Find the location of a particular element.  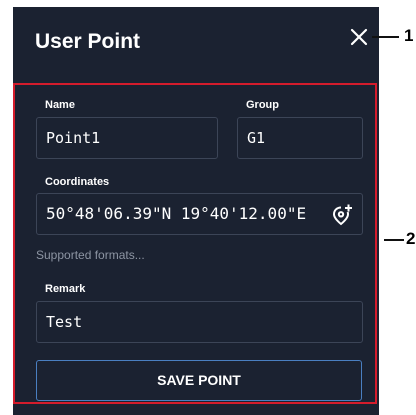

group-label: Group is located at coordinates (262, 105).